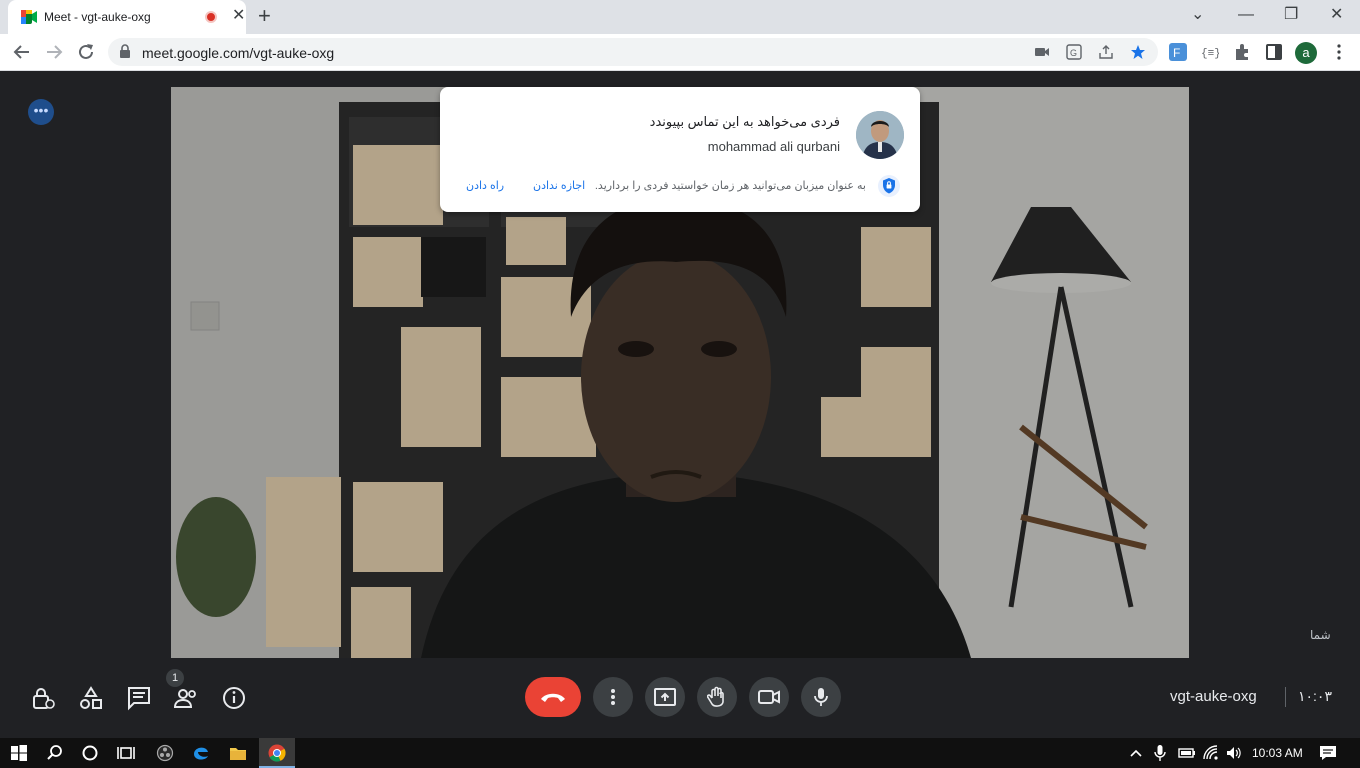 The image size is (1360, 768). I want to click on restore-button: ❐, so click(1291, 15).